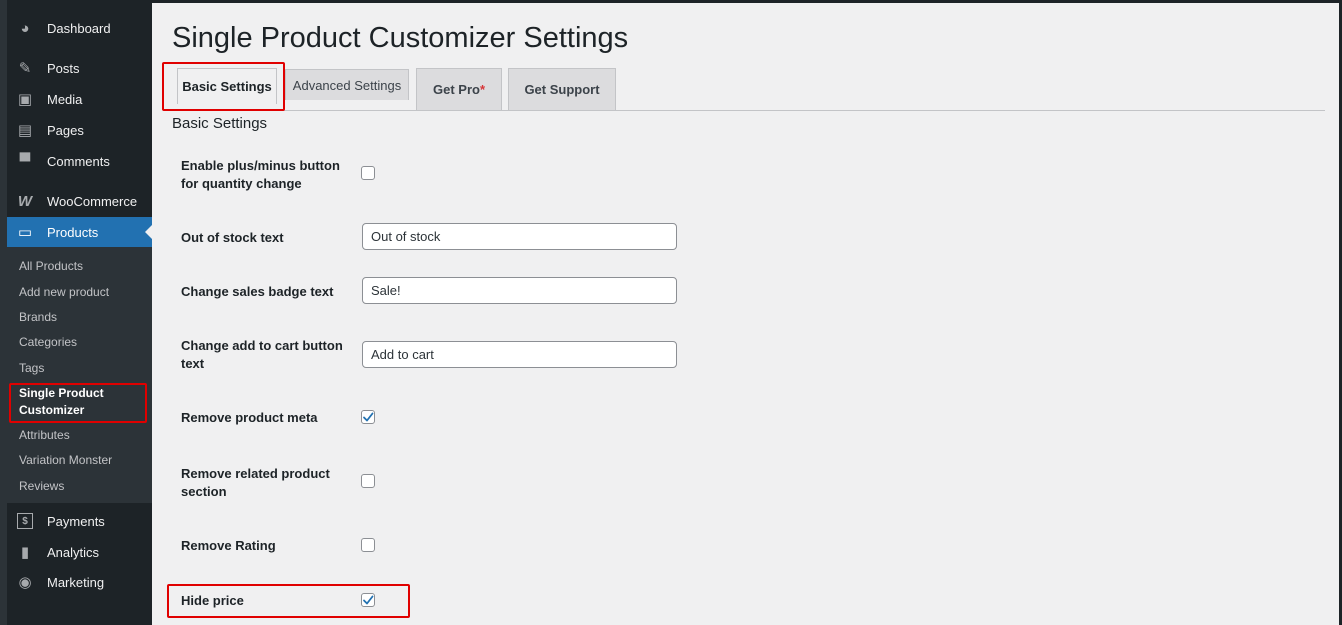  What do you see at coordinates (257, 291) in the screenshot?
I see `label-sales-badge: Change sales badge text` at bounding box center [257, 291].